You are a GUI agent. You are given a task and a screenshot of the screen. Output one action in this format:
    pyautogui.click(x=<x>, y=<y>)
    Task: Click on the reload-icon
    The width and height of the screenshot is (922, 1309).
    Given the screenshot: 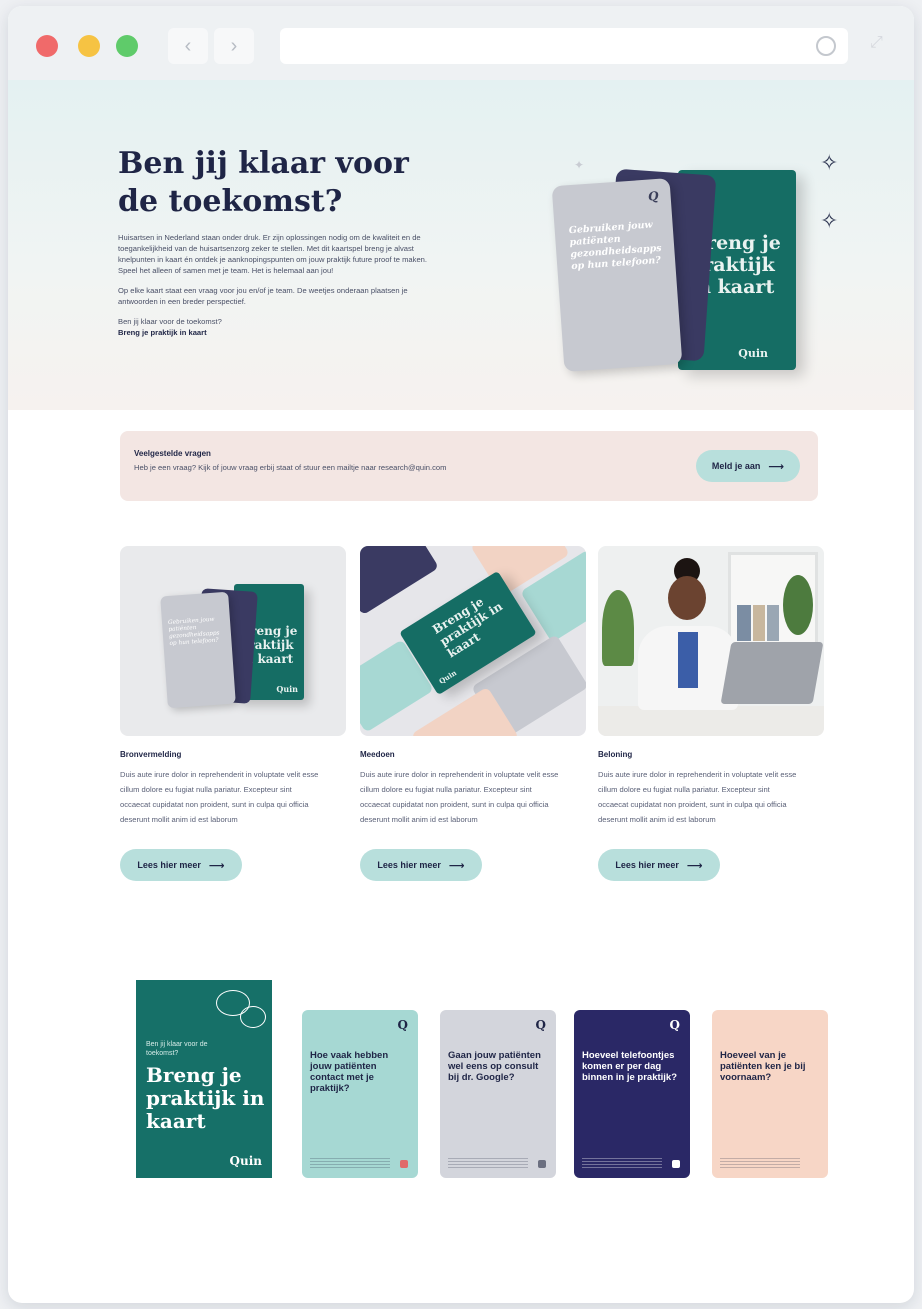 What is the action you would take?
    pyautogui.click(x=826, y=46)
    